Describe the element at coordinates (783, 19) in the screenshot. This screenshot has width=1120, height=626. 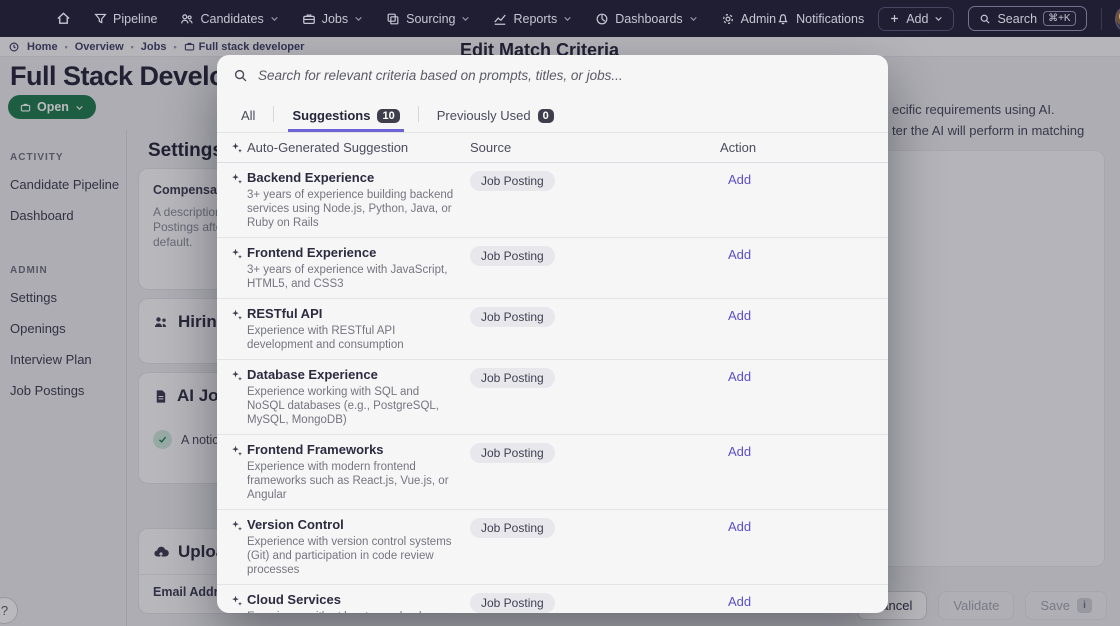
I see `bell-icon` at that location.